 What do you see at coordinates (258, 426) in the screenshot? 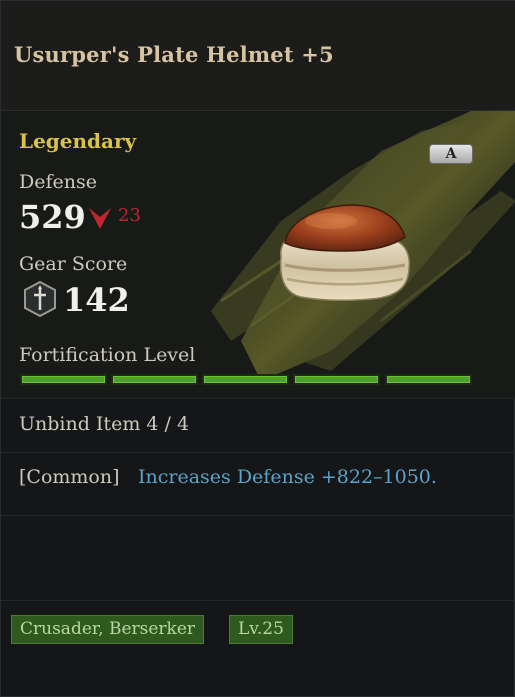
I see `unbind-row: Unbind Item 4 / 4` at bounding box center [258, 426].